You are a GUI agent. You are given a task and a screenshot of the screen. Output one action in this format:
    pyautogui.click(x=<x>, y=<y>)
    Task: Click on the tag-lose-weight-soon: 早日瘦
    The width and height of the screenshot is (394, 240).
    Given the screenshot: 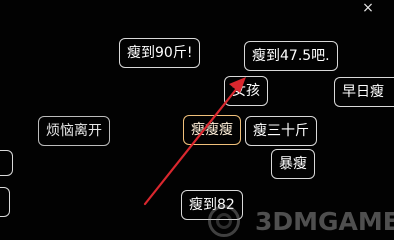 What is the action you would take?
    pyautogui.click(x=364, y=92)
    